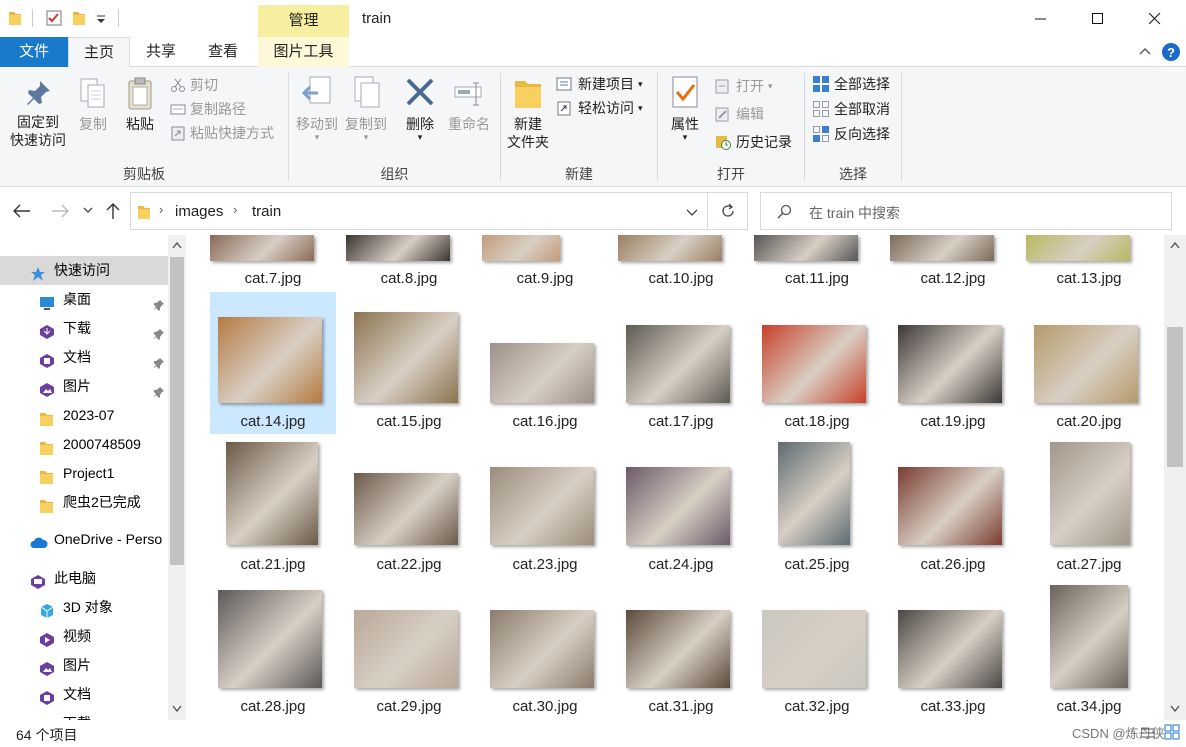  What do you see at coordinates (99, 52) in the screenshot?
I see `tab-home: 主页` at bounding box center [99, 52].